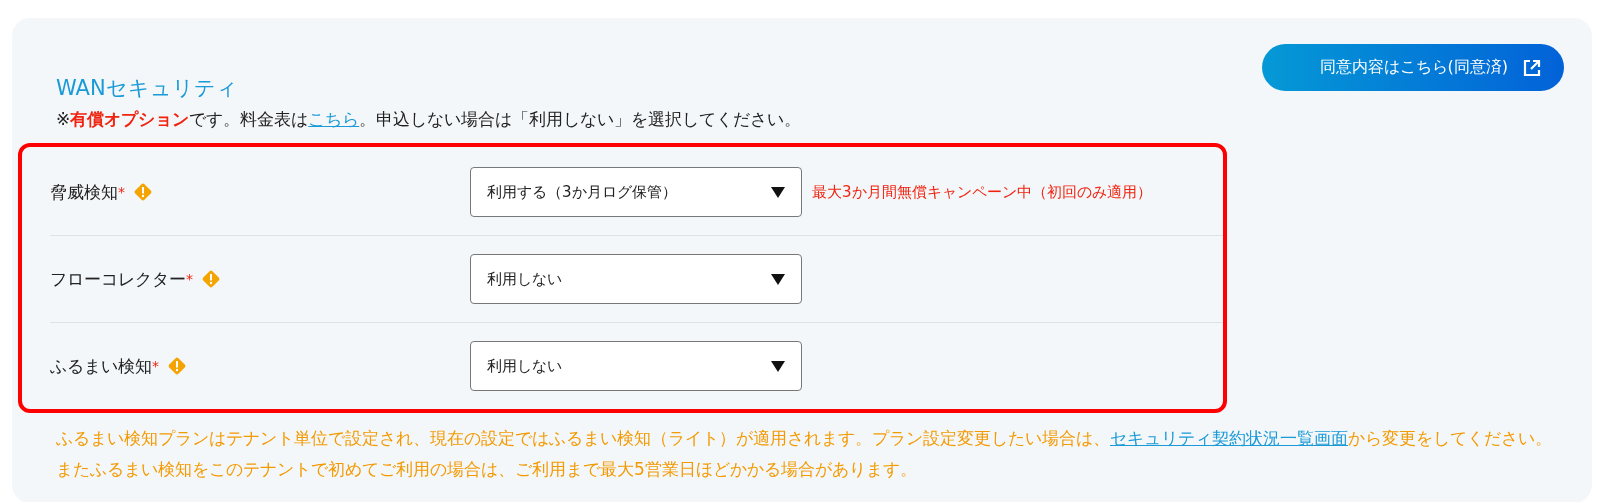 The height and width of the screenshot is (502, 1604). Describe the element at coordinates (636, 192) in the screenshot. I see `option-select: 利用する（3か月ログ保管）` at that location.